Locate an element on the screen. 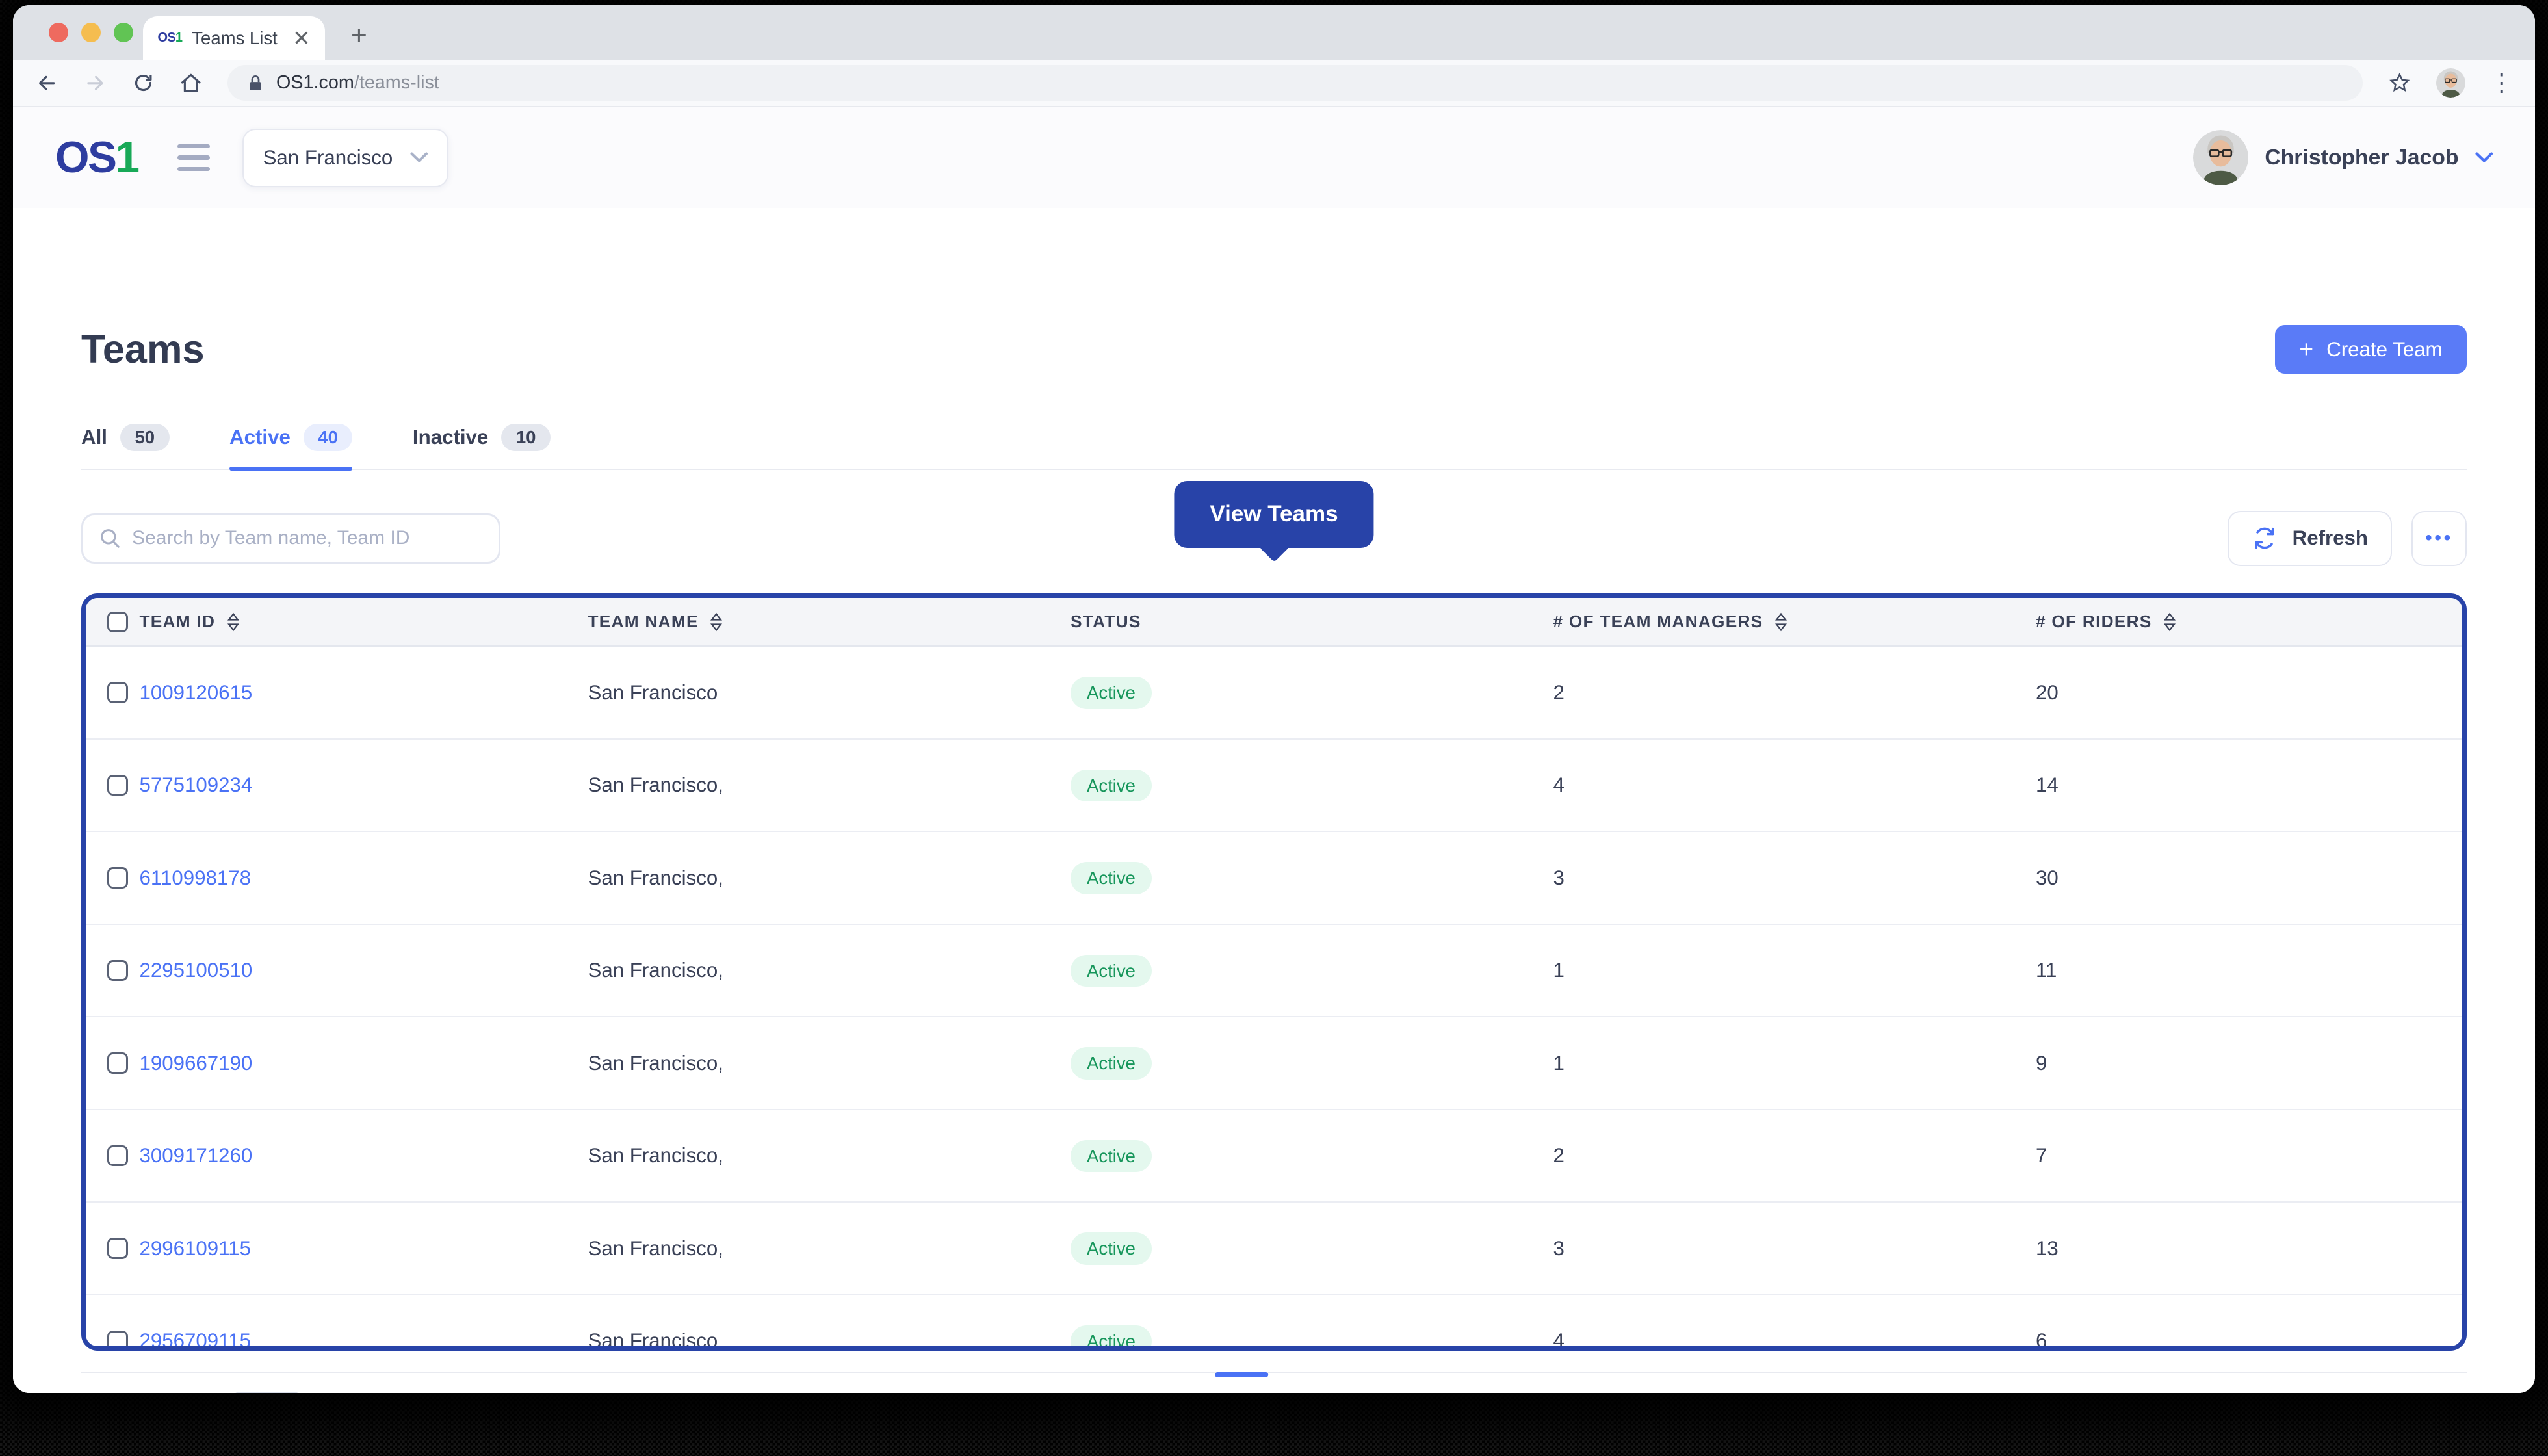  minimize-window-icon is located at coordinates (91, 32).